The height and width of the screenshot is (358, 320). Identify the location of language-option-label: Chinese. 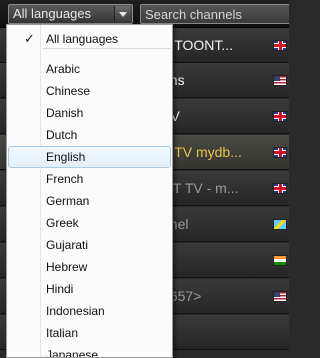
(68, 91).